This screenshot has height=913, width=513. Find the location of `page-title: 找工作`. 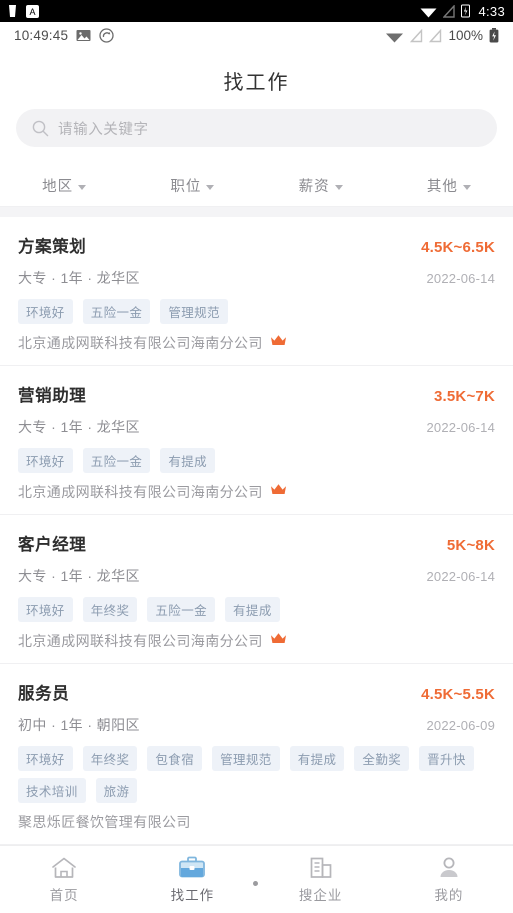

page-title: 找工作 is located at coordinates (256, 83).